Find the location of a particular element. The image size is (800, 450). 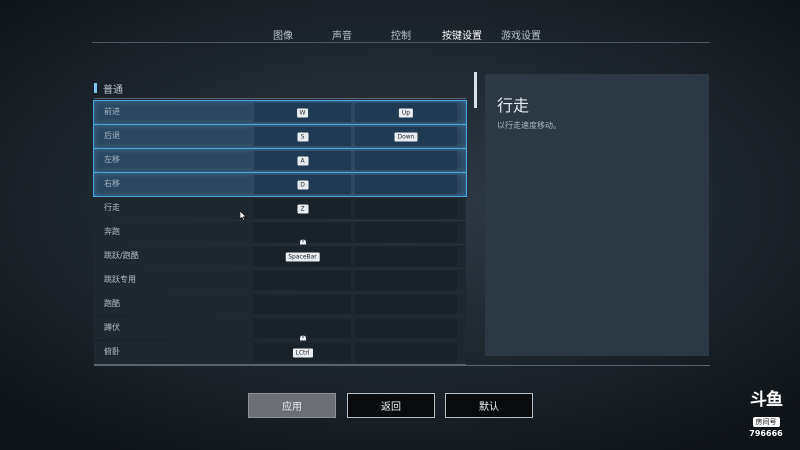

primary-key-slot: W is located at coordinates (302, 112).